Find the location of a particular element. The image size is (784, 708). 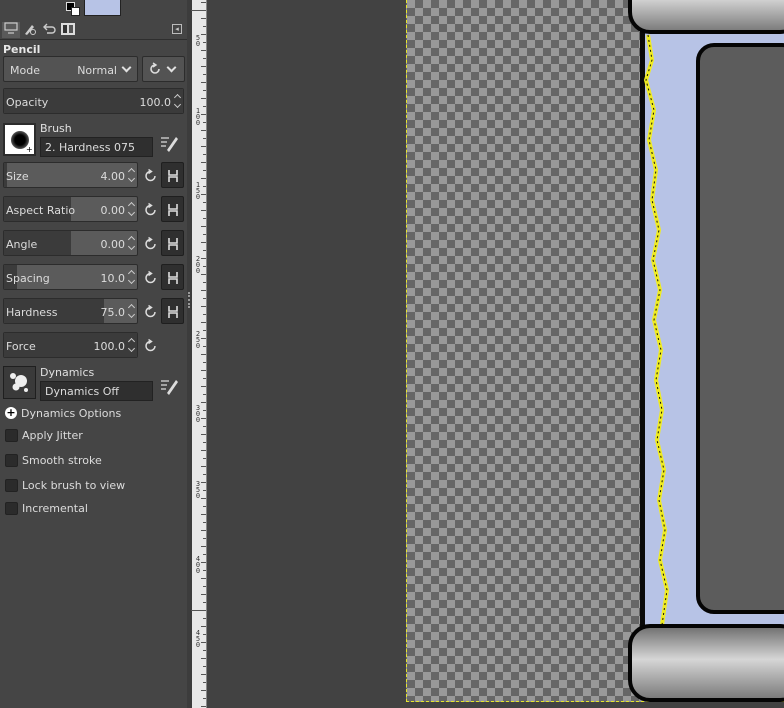

device-status-icon is located at coordinates (30, 30).